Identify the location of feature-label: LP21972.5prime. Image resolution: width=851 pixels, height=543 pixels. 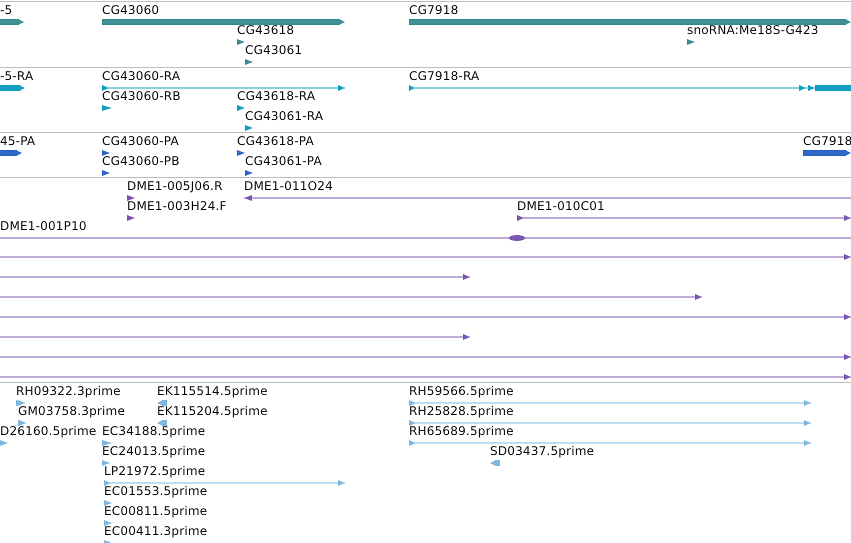
(155, 471).